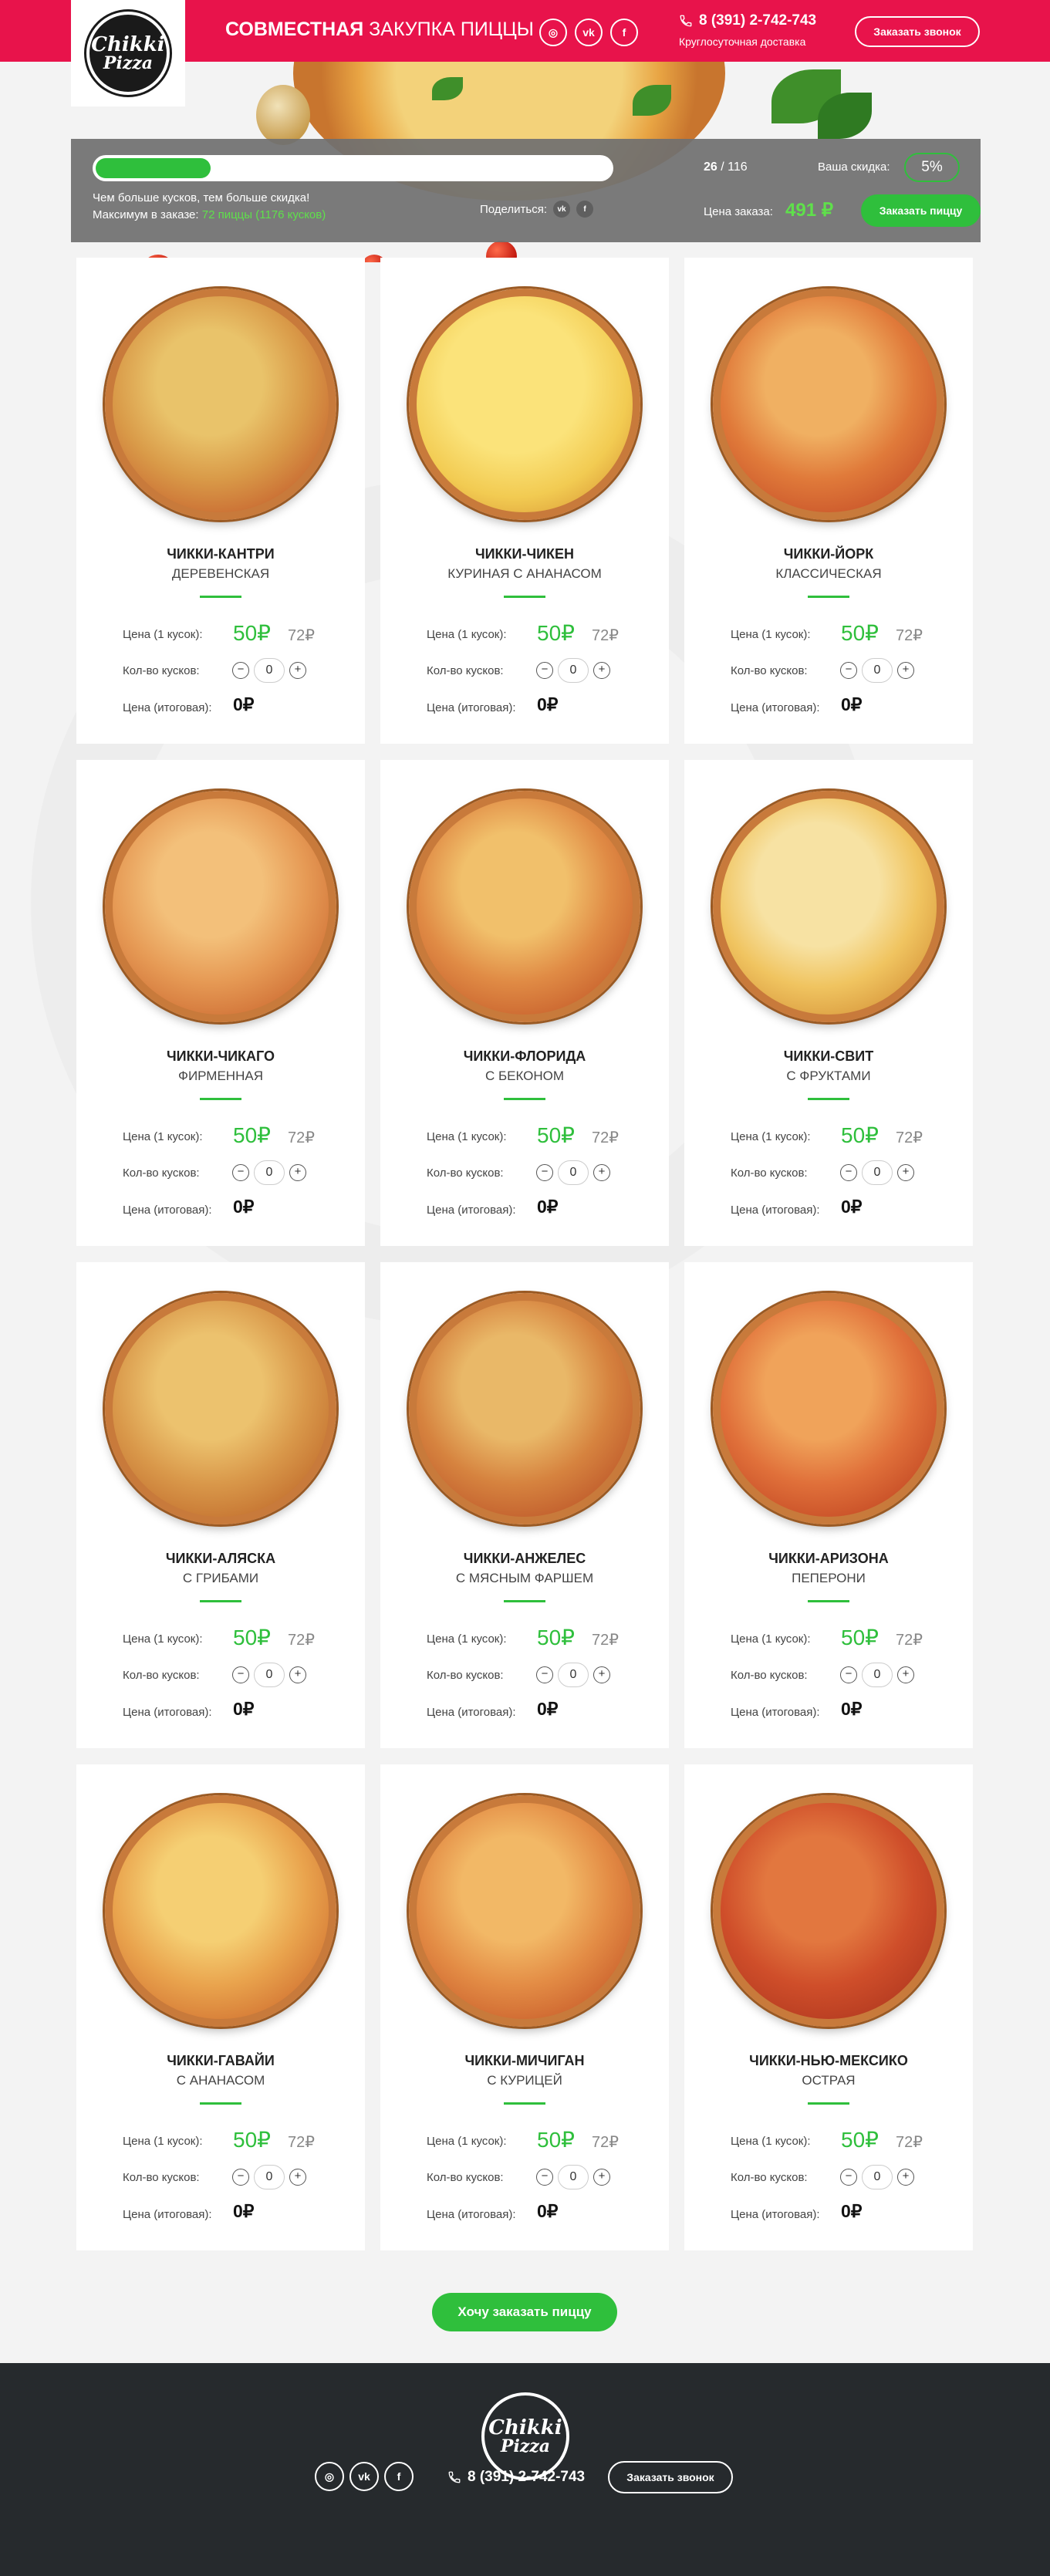 This screenshot has height=2576, width=1050. Describe the element at coordinates (526, 2477) in the screenshot. I see `footer-phone-link: 8 (391) 2-742-743` at that location.